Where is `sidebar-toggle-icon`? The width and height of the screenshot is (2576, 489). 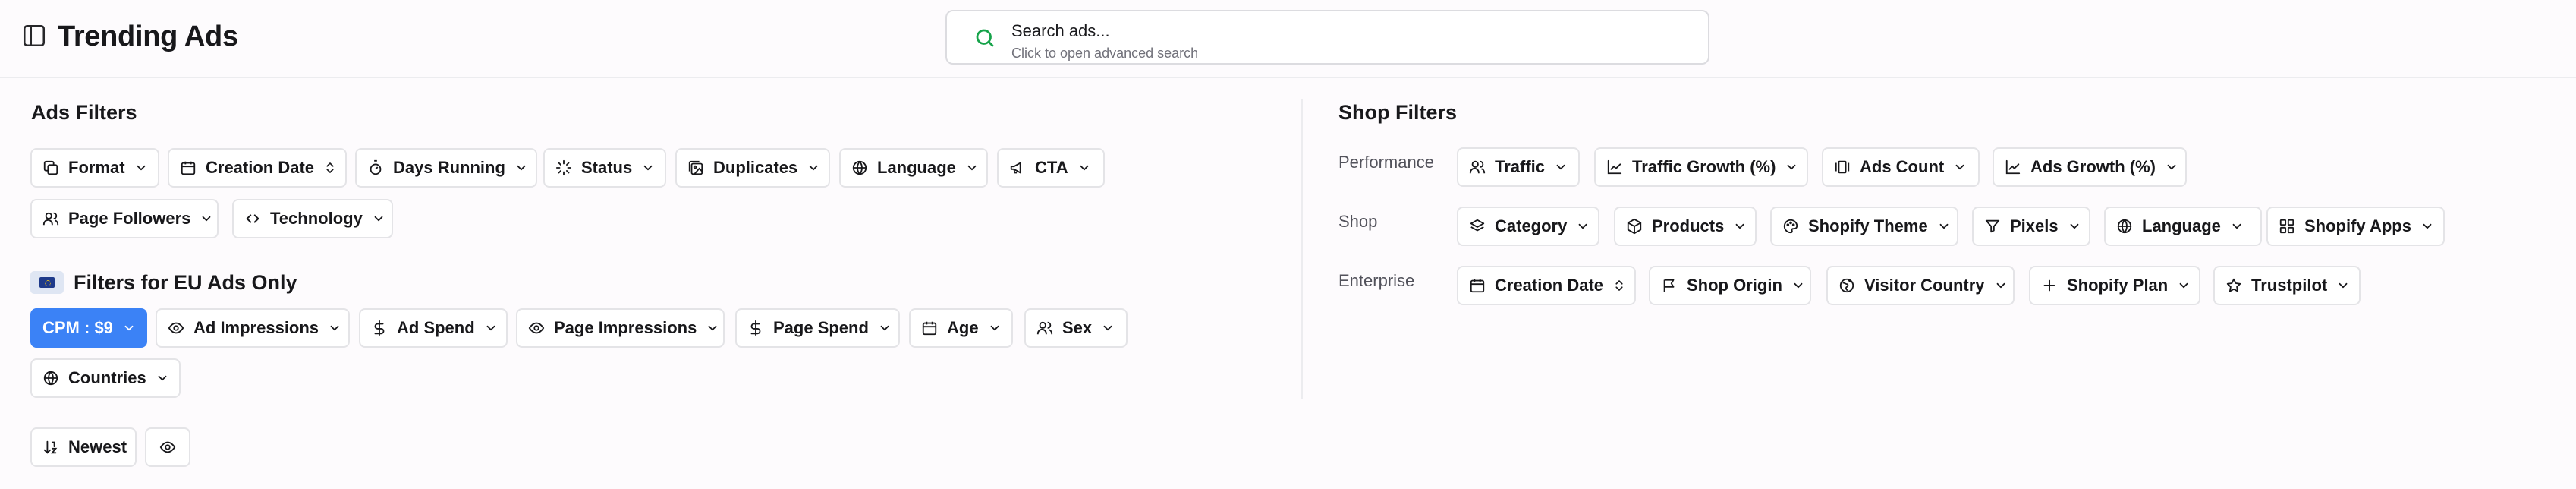 sidebar-toggle-icon is located at coordinates (34, 36).